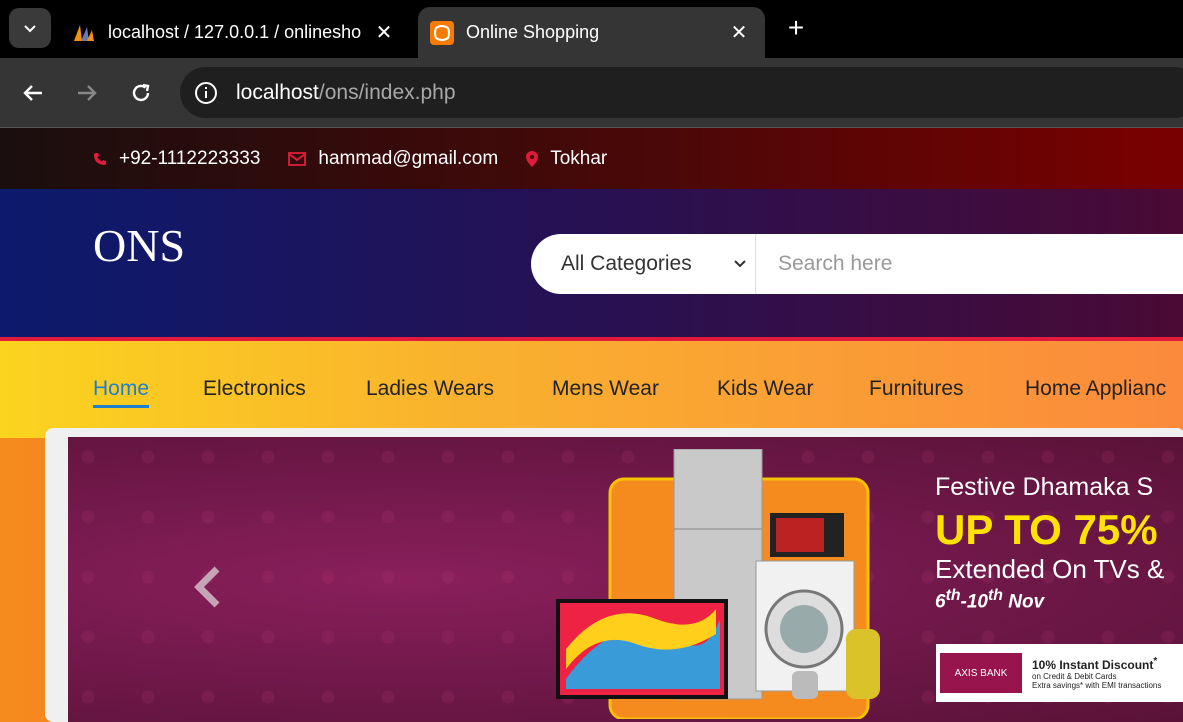  I want to click on promo-headline: UP TO 75%, so click(1046, 529).